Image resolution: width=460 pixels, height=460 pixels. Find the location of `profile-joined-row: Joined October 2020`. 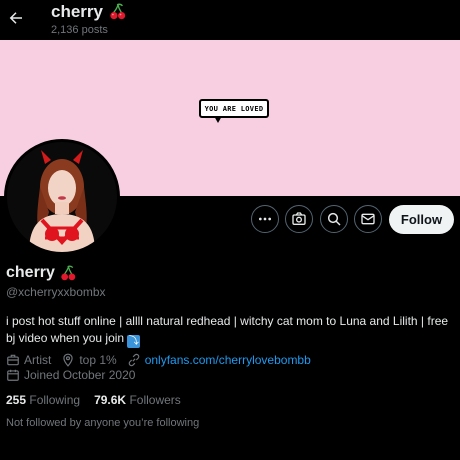

profile-joined-row: Joined October 2020 is located at coordinates (70, 375).